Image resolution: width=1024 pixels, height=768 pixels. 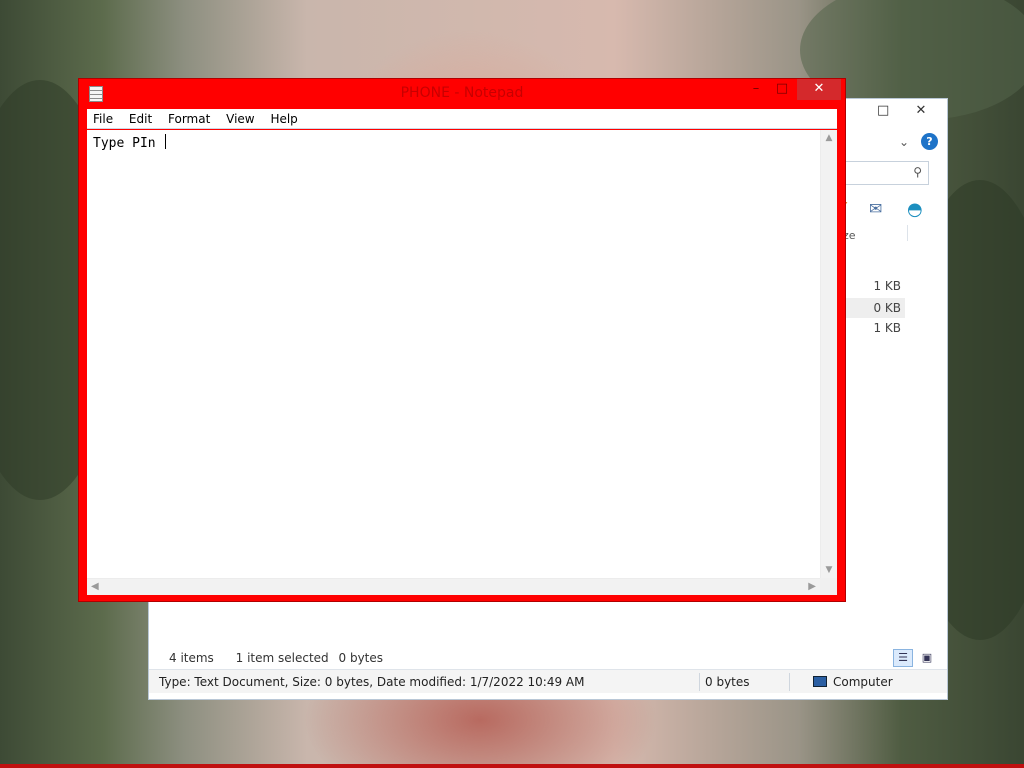 What do you see at coordinates (820, 681) in the screenshot?
I see `computer-icon` at bounding box center [820, 681].